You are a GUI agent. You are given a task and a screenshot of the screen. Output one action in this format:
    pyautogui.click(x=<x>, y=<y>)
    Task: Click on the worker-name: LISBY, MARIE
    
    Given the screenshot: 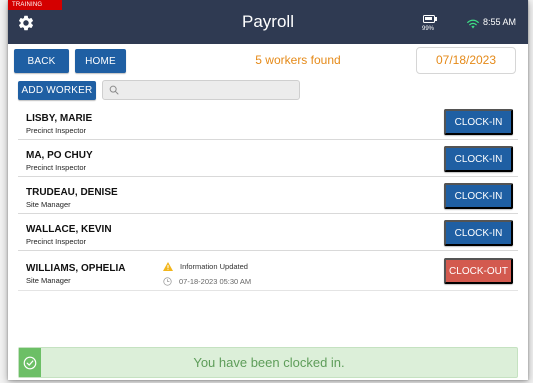 What is the action you would take?
    pyautogui.click(x=59, y=118)
    